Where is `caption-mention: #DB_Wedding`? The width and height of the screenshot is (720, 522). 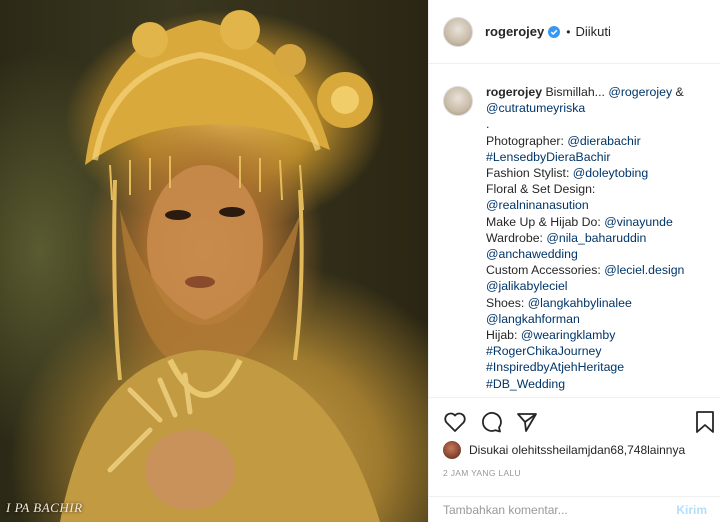 caption-mention: #DB_Wedding is located at coordinates (525, 384).